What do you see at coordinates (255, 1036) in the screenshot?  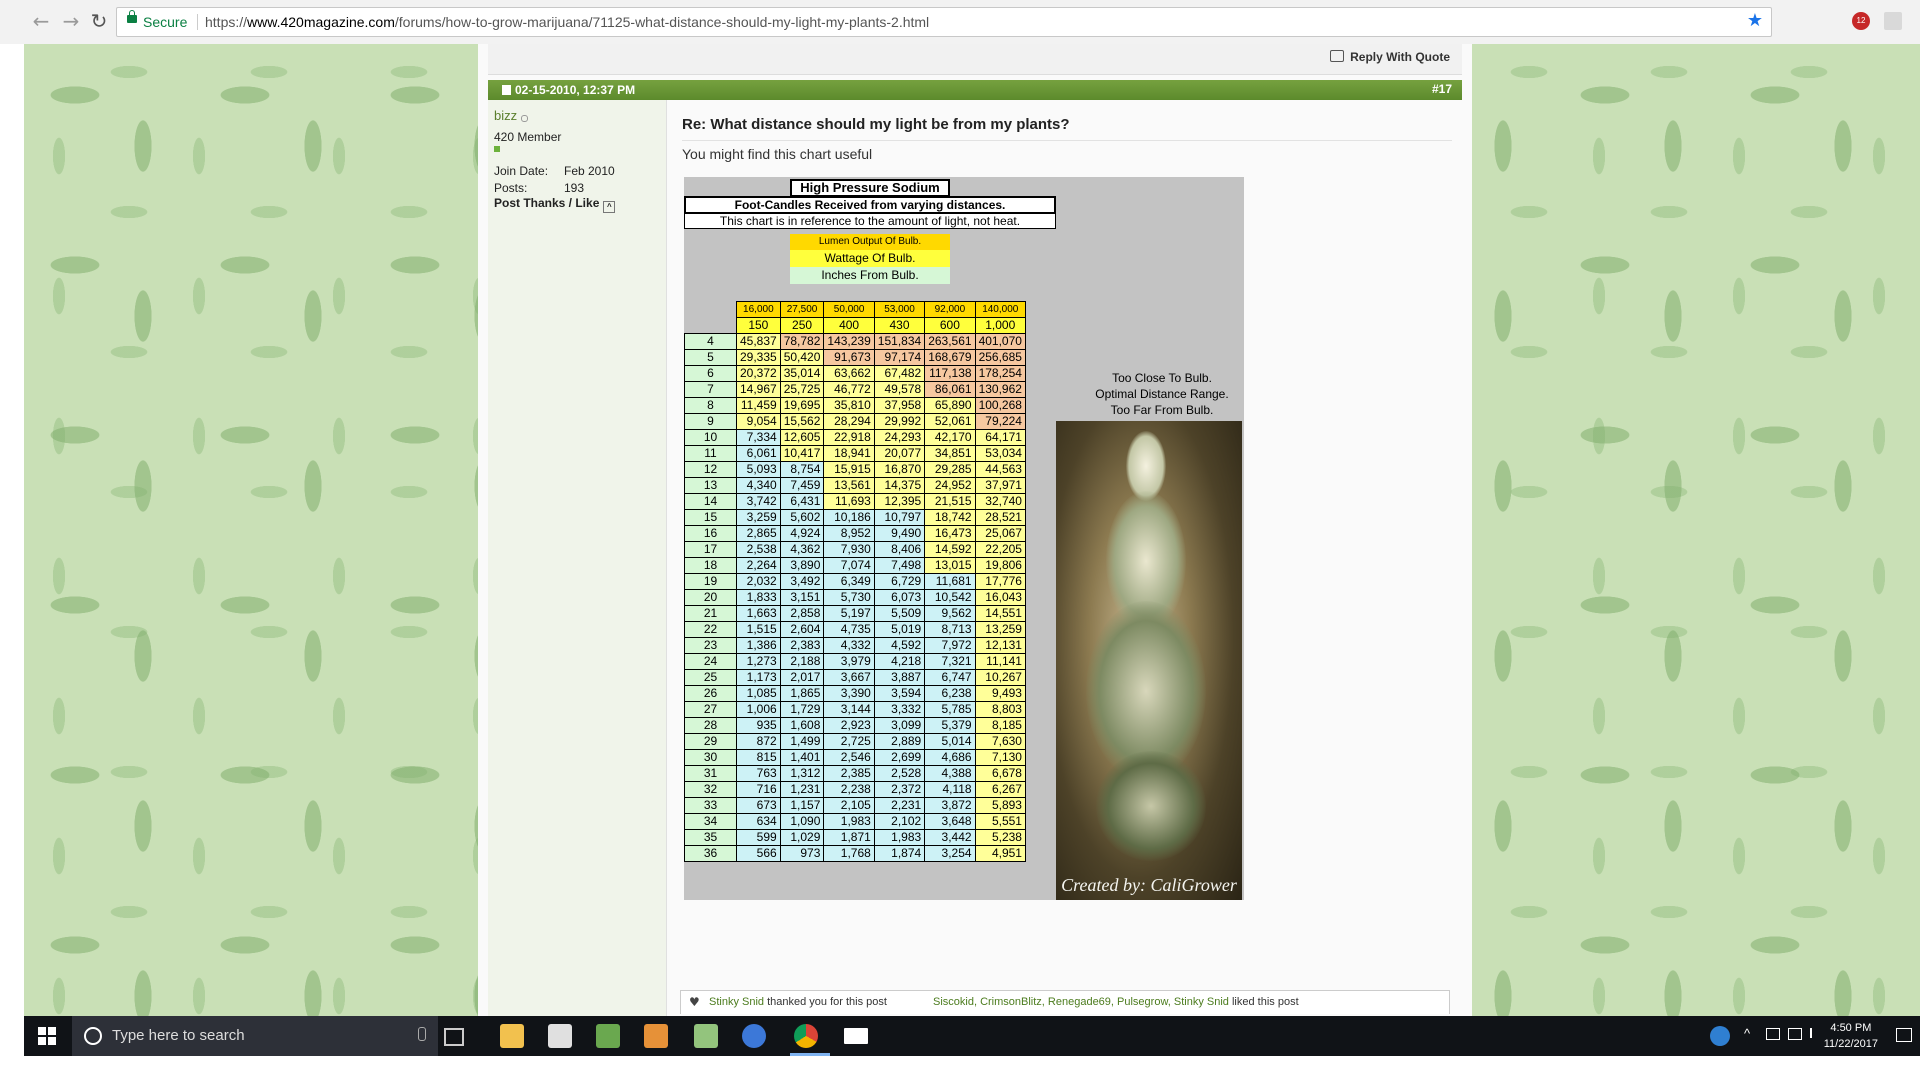 I see `taskbar-search-box: Type here to search` at bounding box center [255, 1036].